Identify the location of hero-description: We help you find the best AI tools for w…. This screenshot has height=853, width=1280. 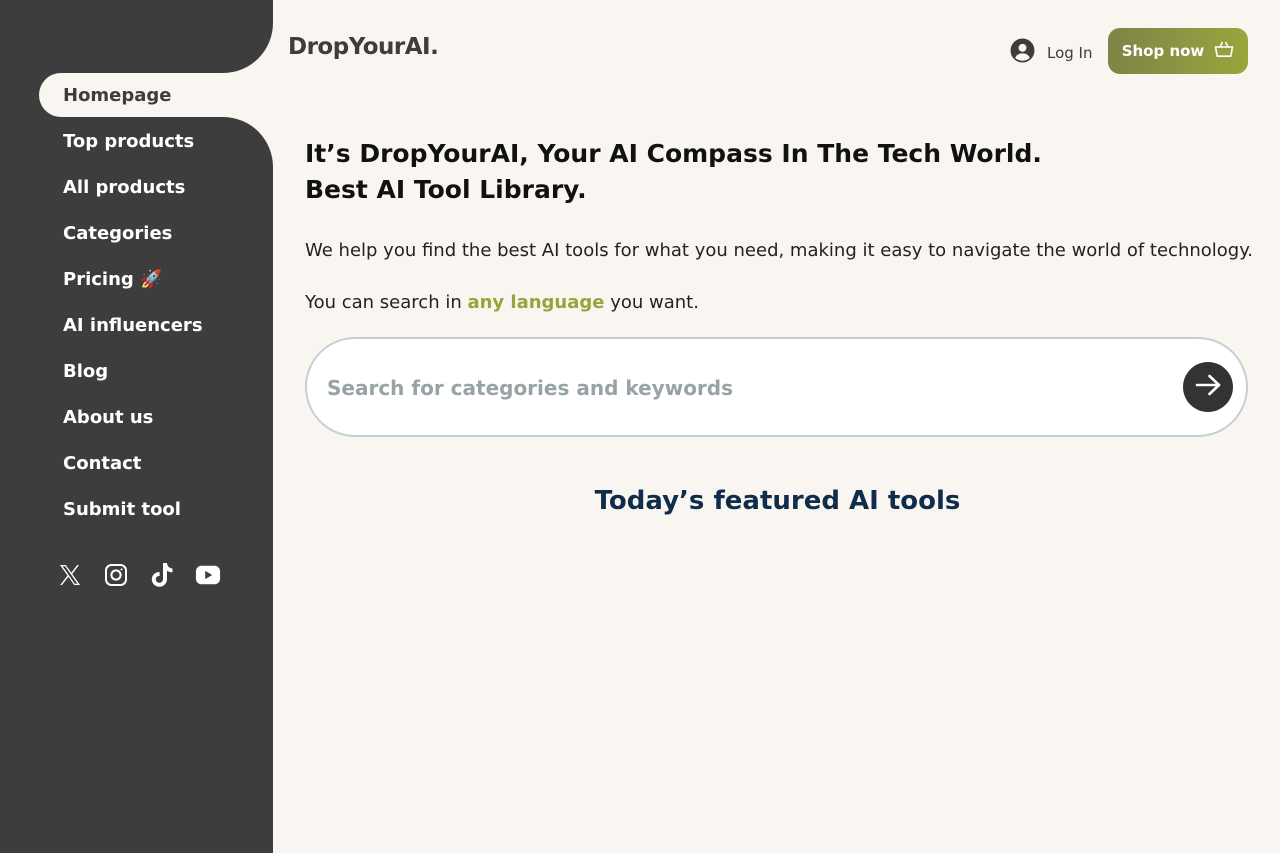
(779, 250).